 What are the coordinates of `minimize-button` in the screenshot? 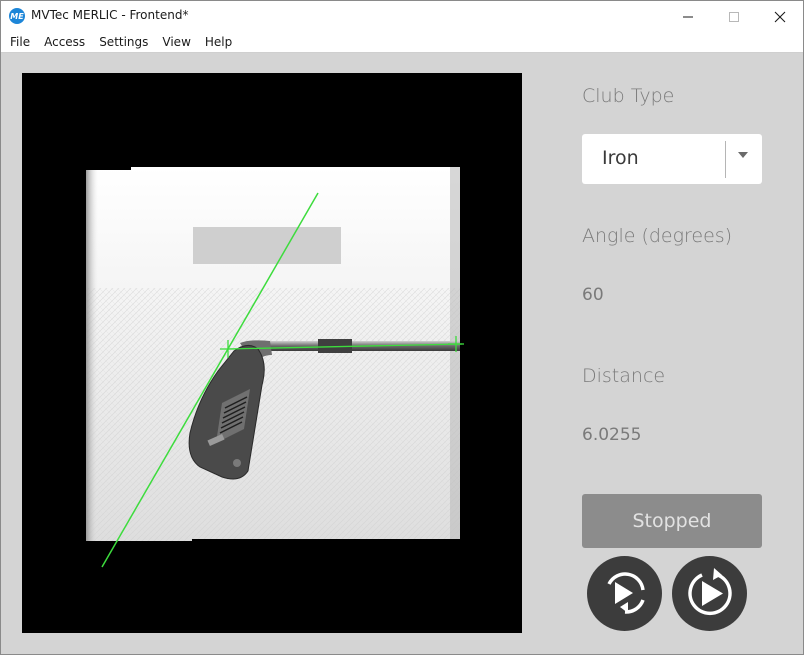 It's located at (688, 16).